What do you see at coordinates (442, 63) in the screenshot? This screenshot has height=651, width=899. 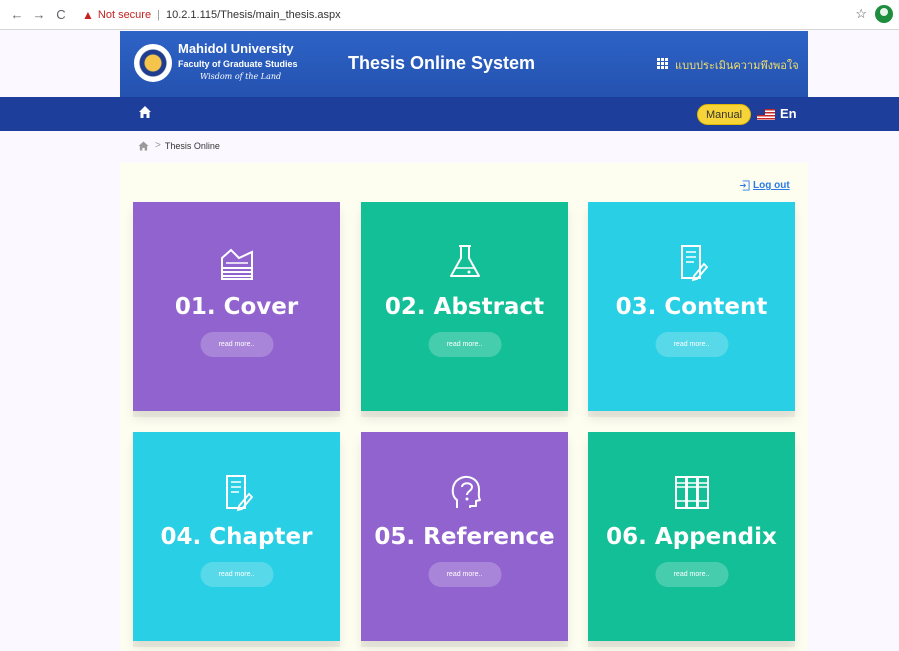 I see `system-title: Thesis Online System` at bounding box center [442, 63].